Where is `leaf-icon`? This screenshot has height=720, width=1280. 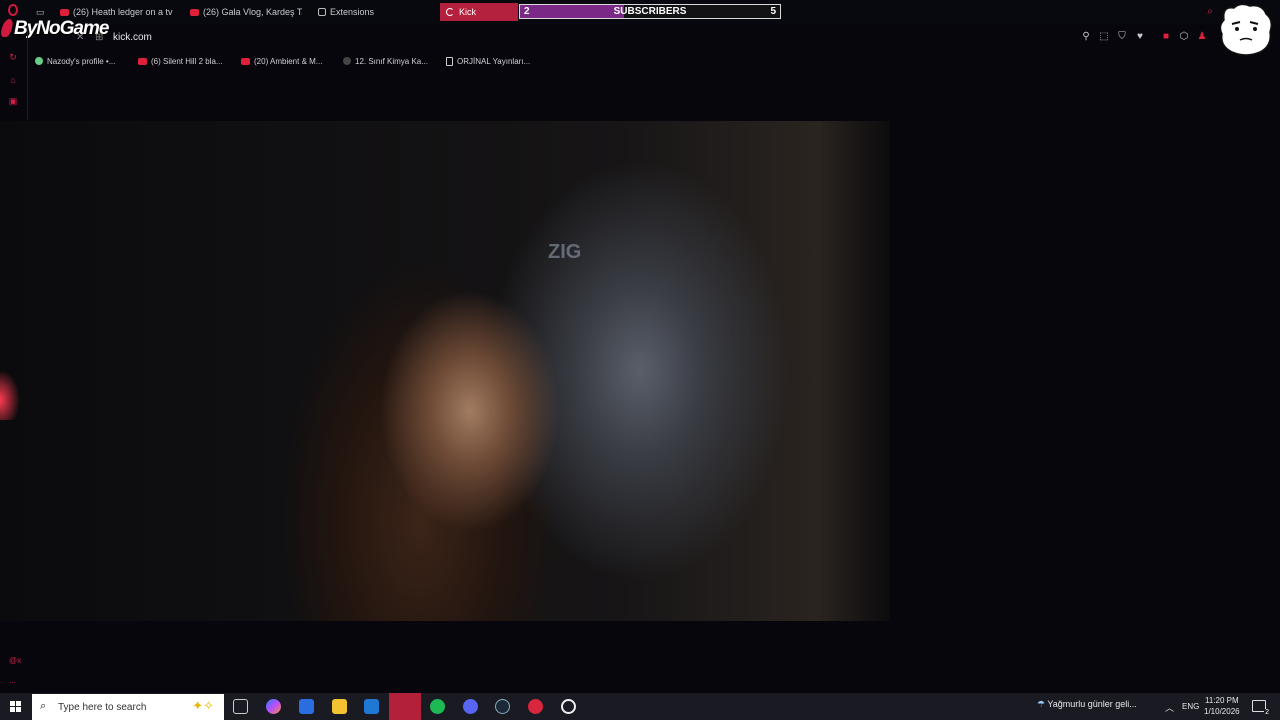
leaf-icon is located at coordinates (347, 61).